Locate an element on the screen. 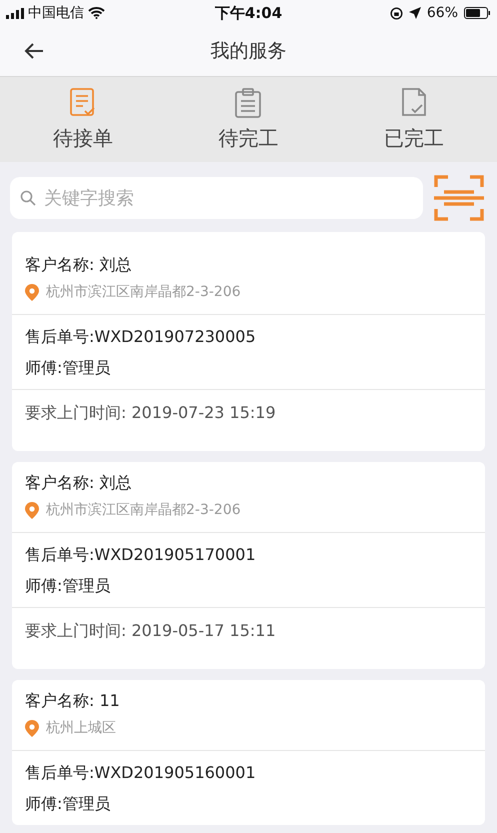 The image size is (497, 833). search-field: 关键字搜索 is located at coordinates (216, 198).